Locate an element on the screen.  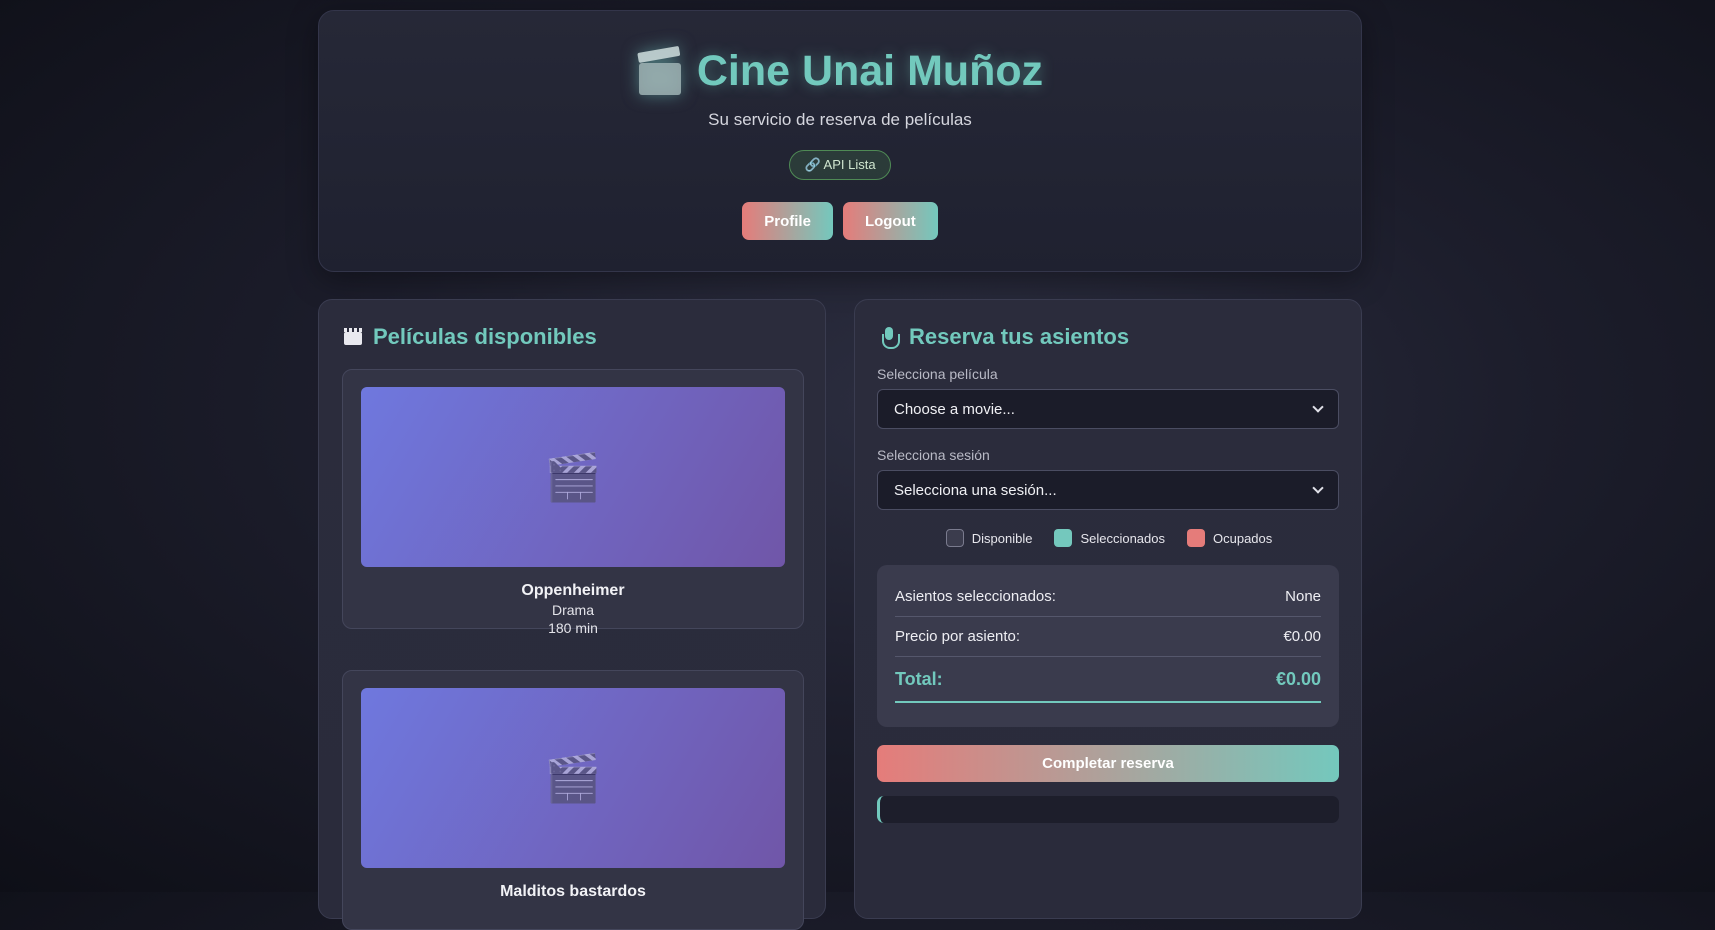
summary-total-label: Total: is located at coordinates (919, 678).